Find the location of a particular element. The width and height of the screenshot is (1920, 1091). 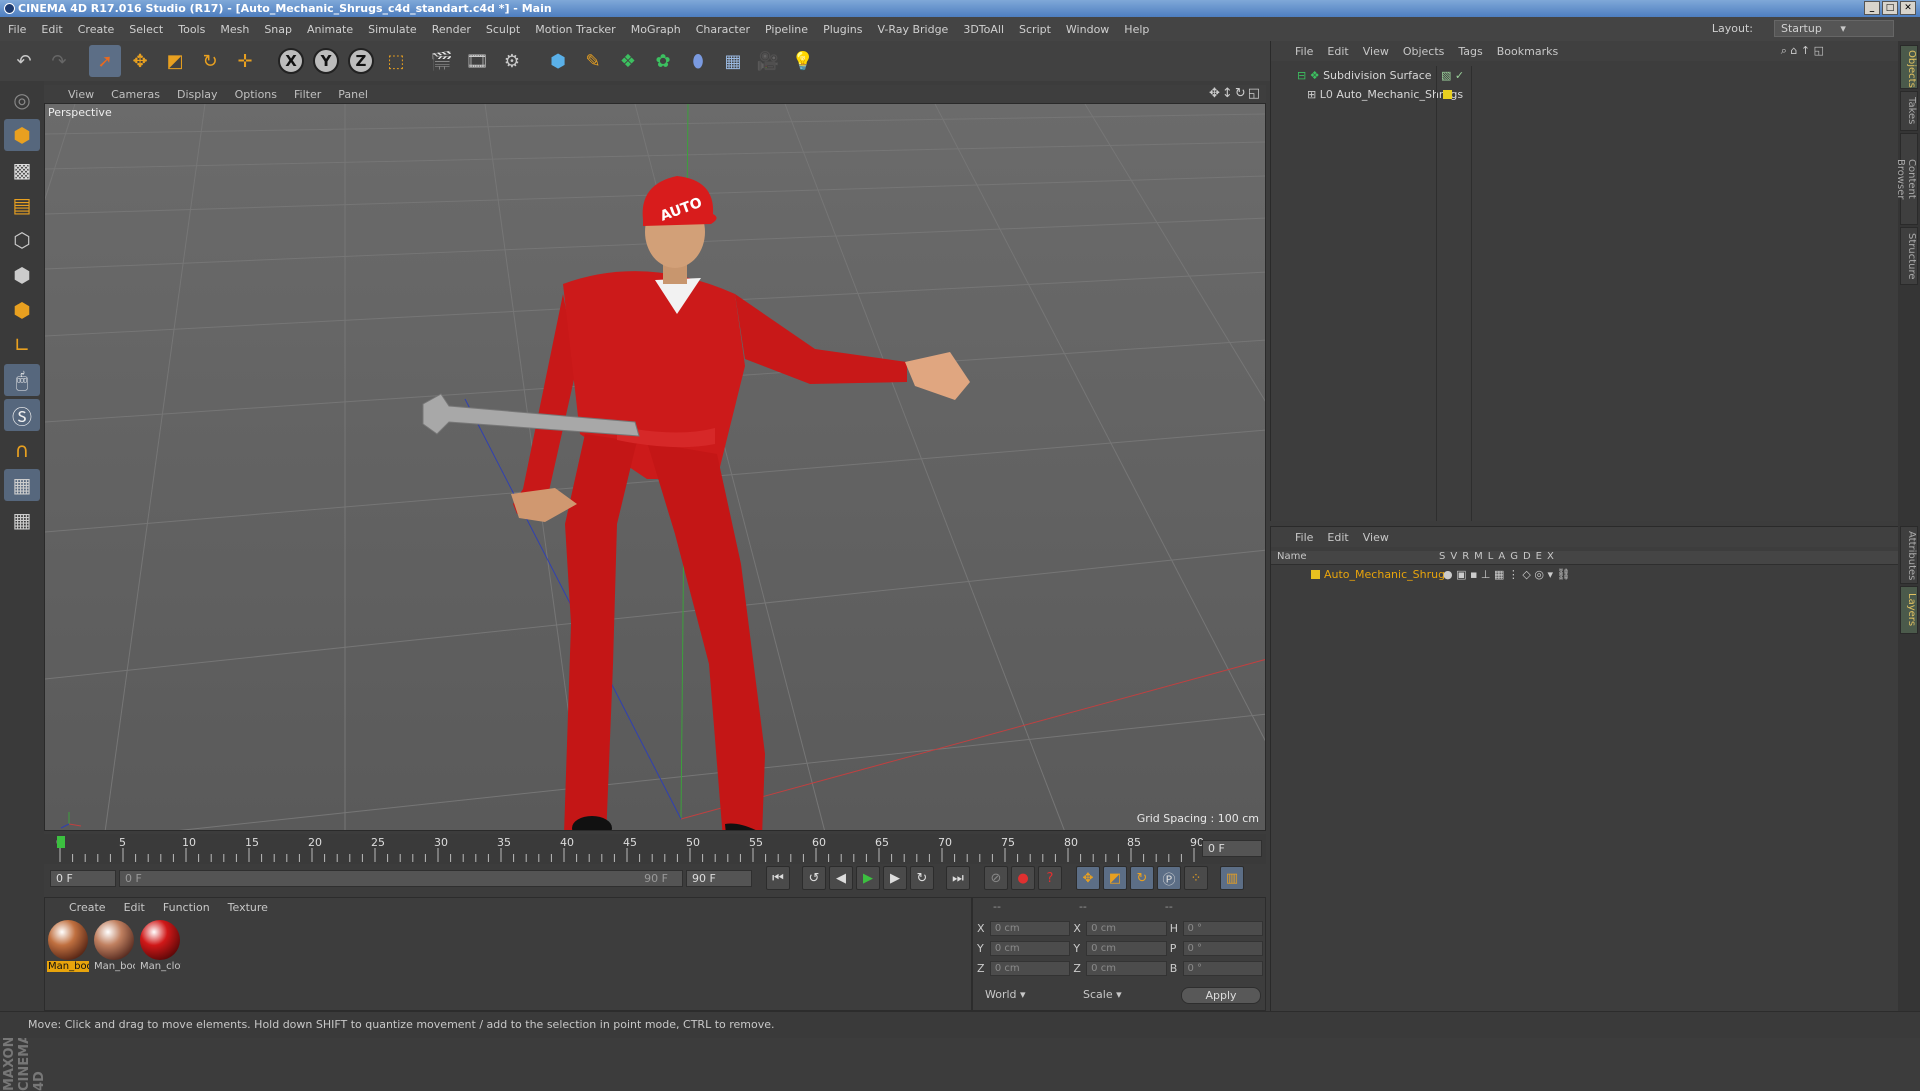

next-frame-icon: ▶ is located at coordinates (895, 878).